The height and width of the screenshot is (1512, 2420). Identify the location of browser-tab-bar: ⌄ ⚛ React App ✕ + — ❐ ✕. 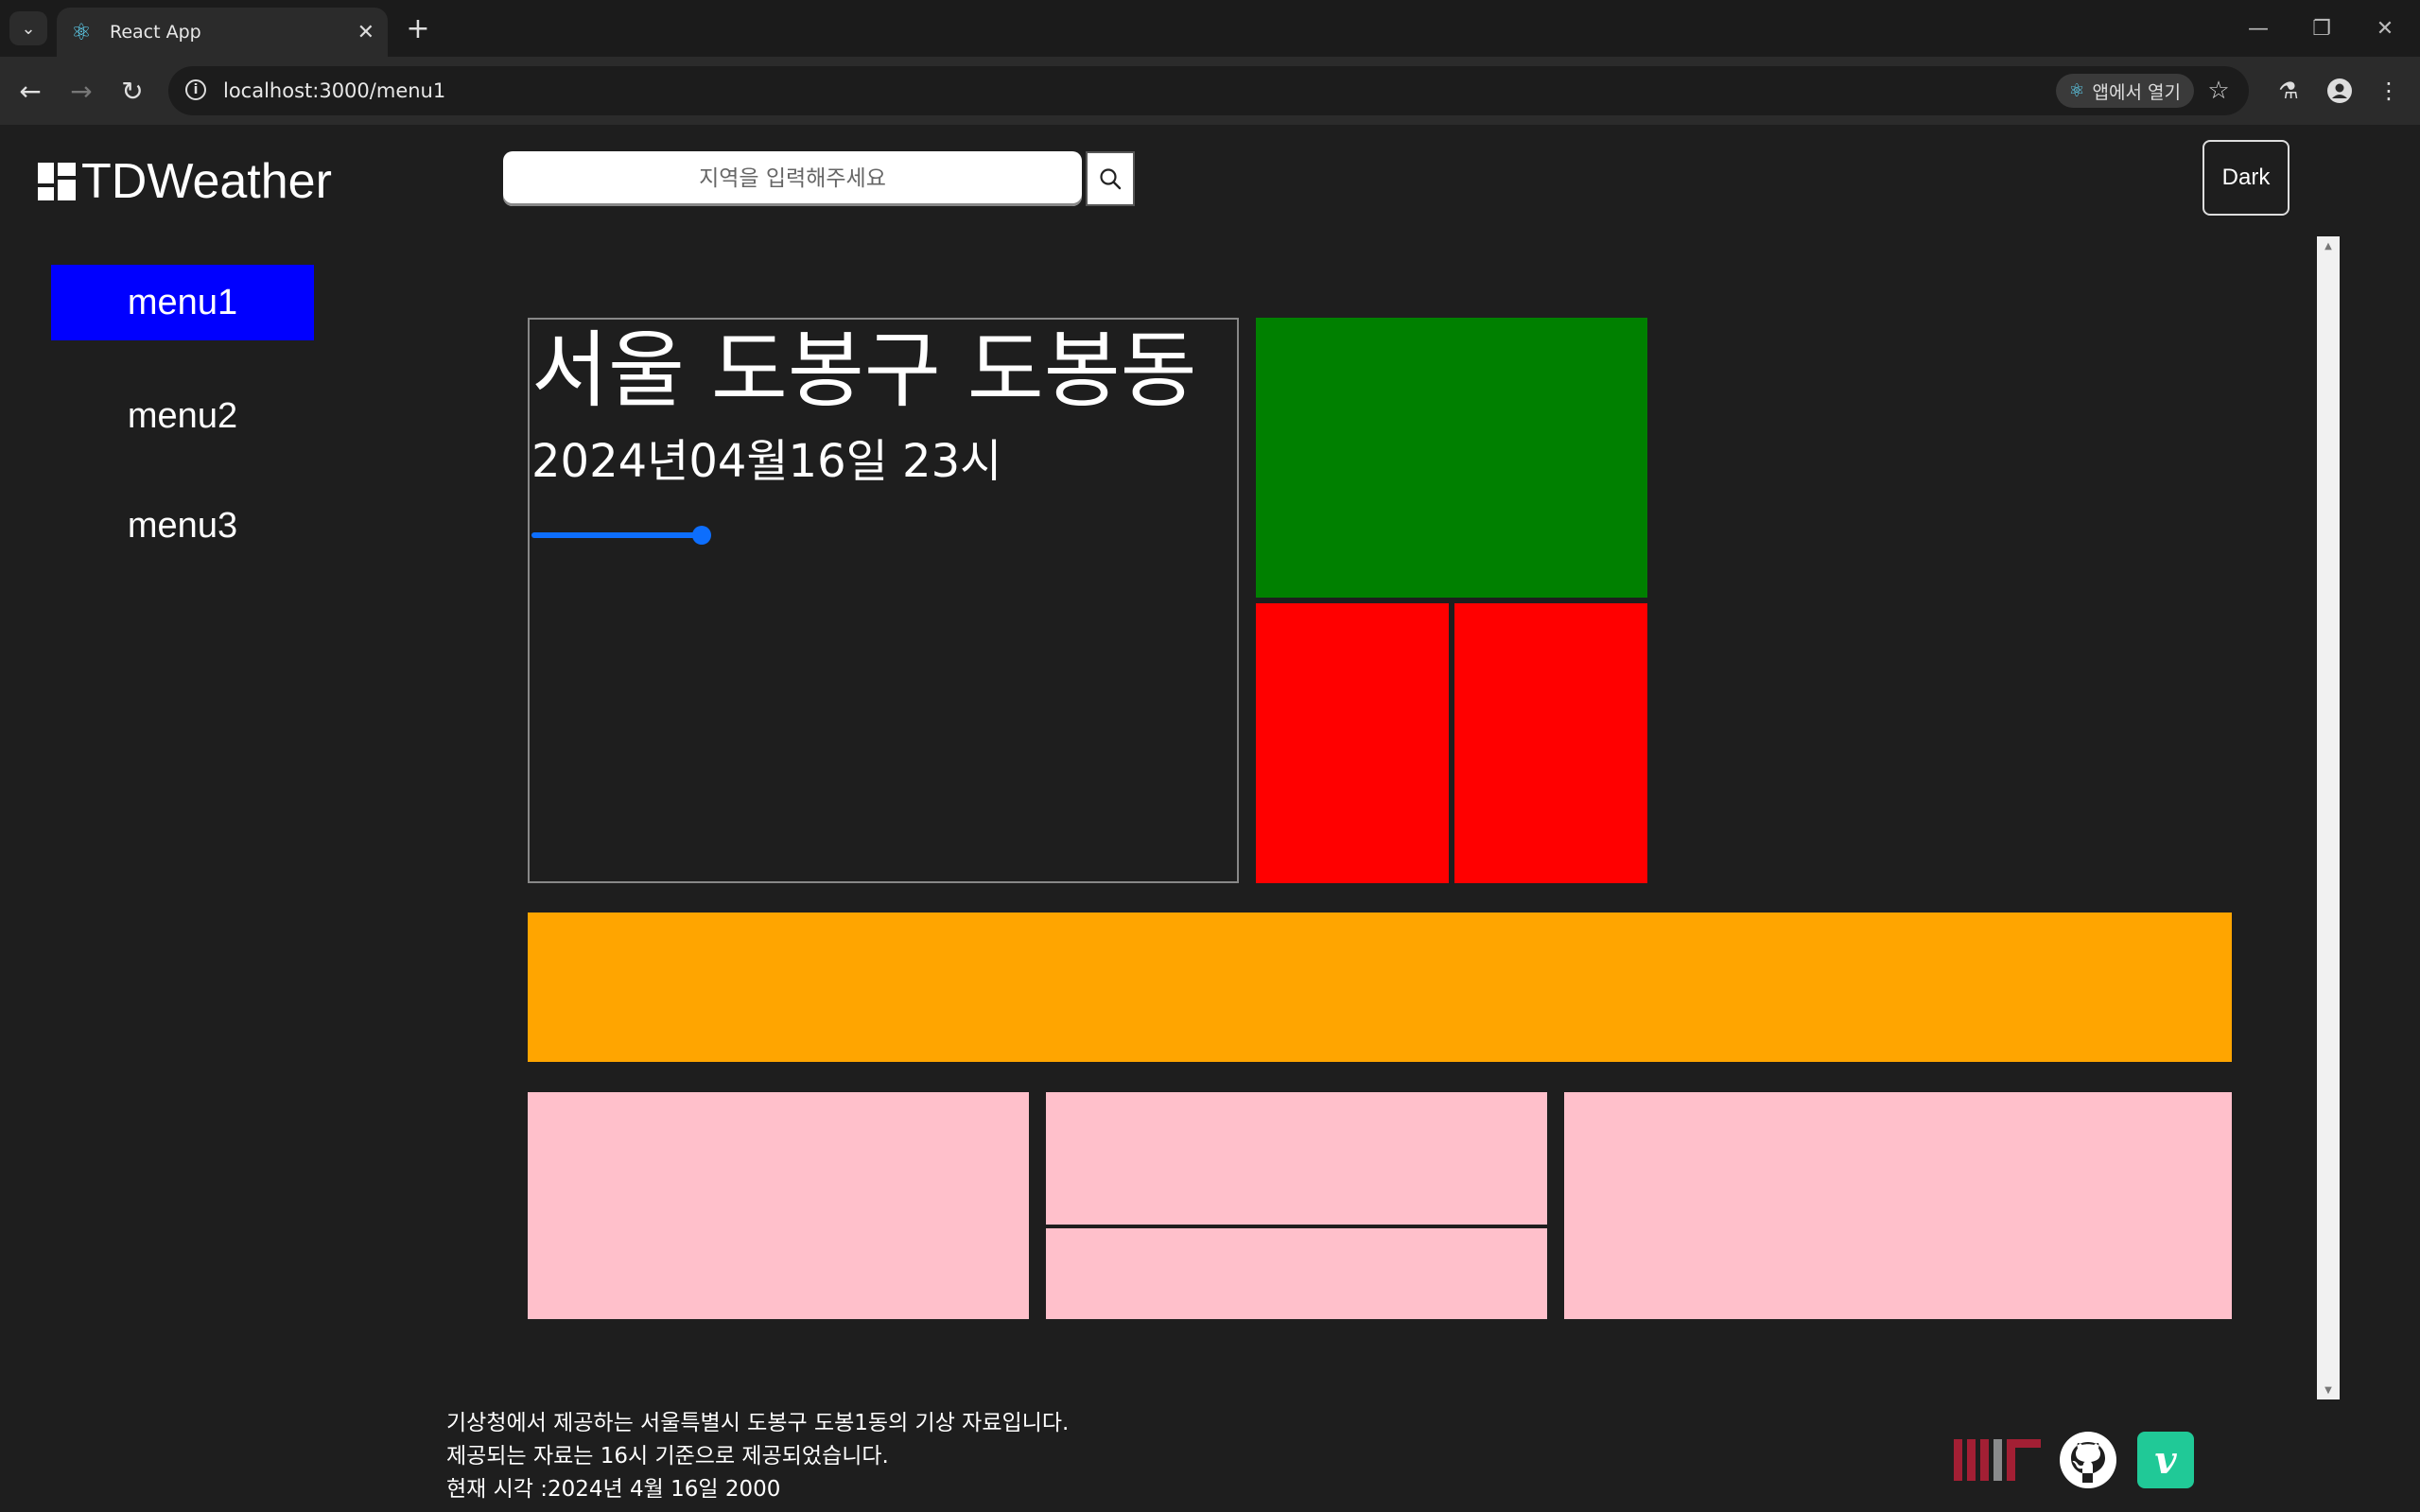
(1210, 28).